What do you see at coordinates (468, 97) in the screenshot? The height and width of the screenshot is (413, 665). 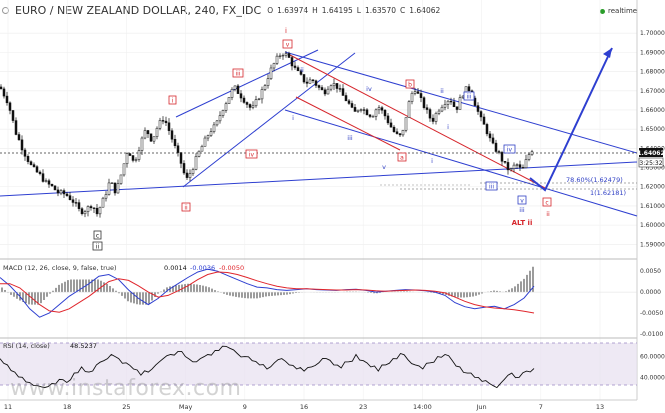 I see `wave-label-iii-blue-box: iii` at bounding box center [468, 97].